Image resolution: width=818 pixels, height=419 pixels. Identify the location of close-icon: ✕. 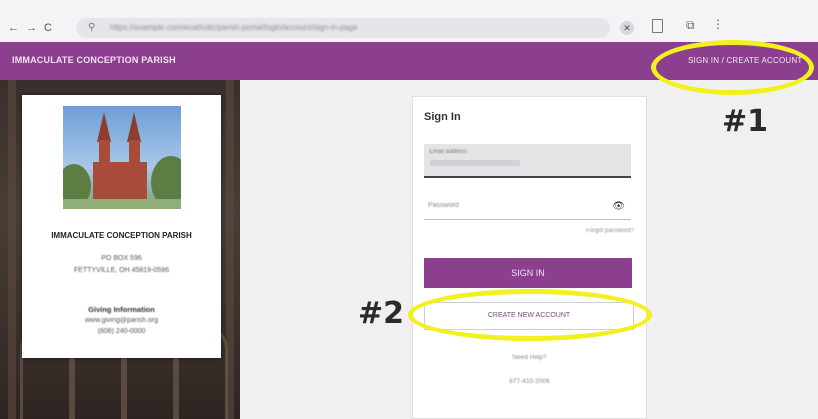
(627, 28).